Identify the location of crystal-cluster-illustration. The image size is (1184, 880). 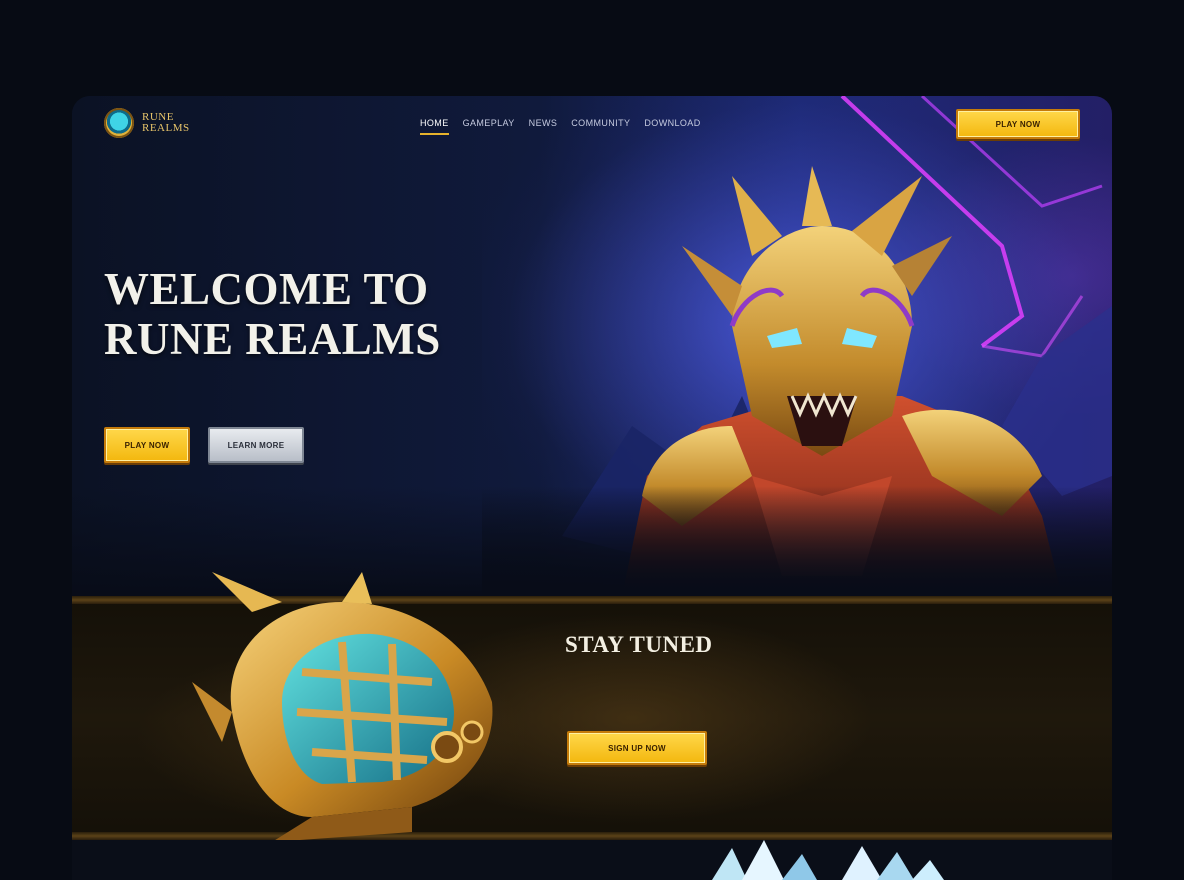
(828, 860).